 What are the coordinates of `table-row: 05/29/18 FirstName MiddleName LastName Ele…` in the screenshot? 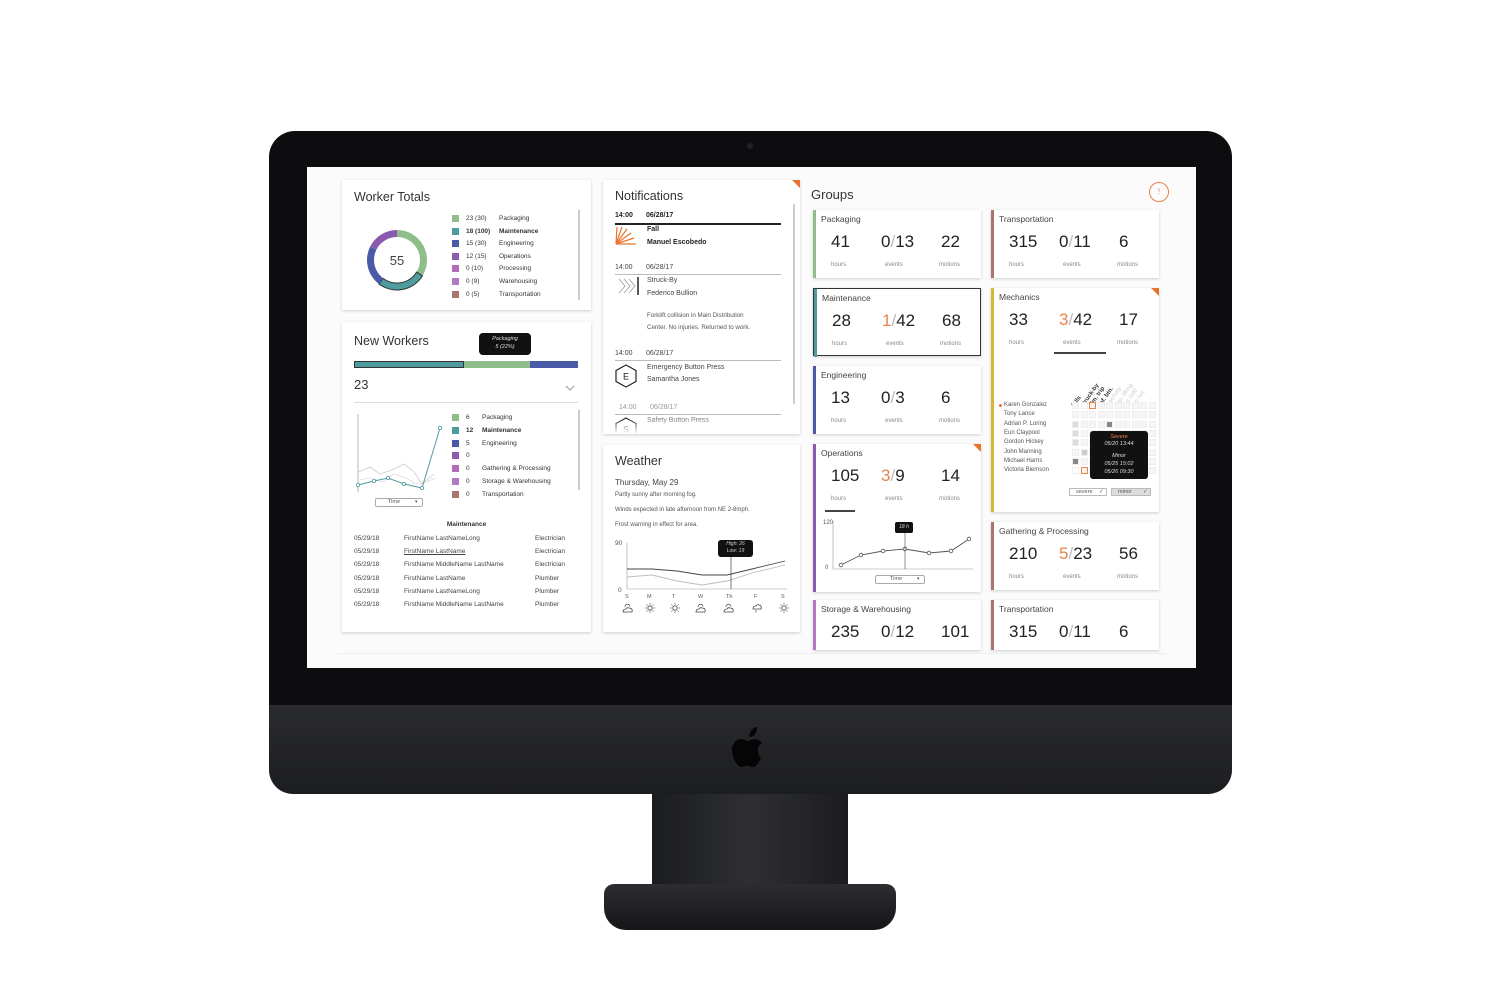 It's located at (466, 566).